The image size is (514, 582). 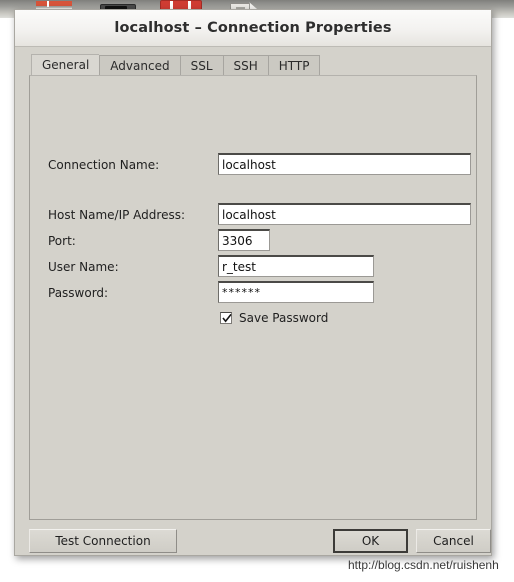 What do you see at coordinates (423, 565) in the screenshot?
I see `watermark-text: http://blog.csdn.net/ruishenh` at bounding box center [423, 565].